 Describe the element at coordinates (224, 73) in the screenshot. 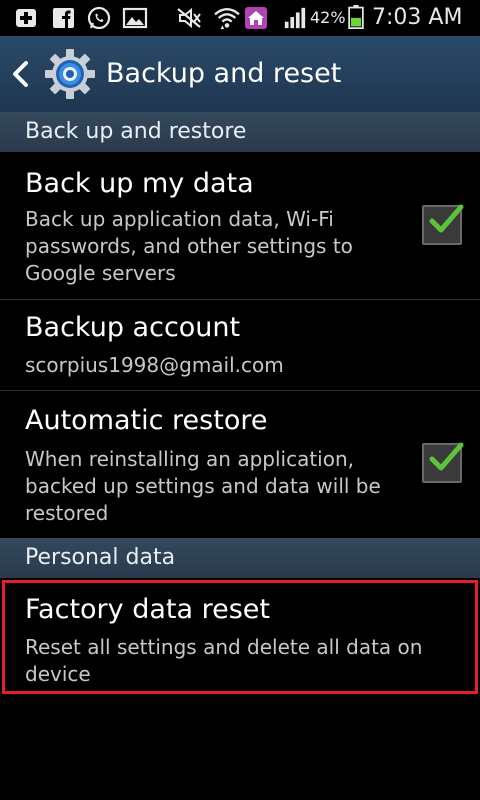

I see `page-title: Backup and reset` at that location.